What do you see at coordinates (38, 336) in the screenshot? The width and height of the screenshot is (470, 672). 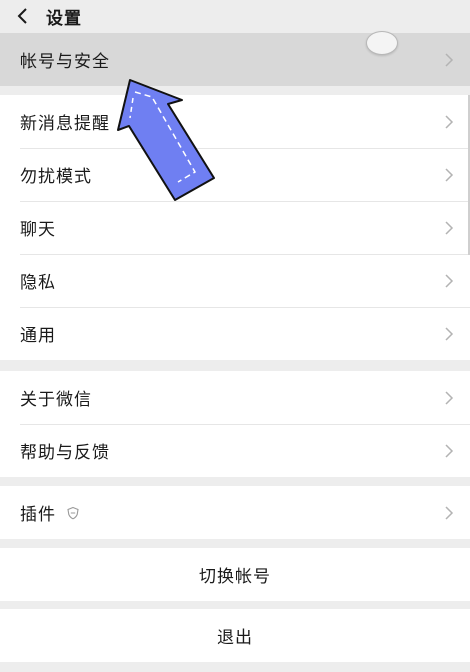 I see `settings-item-label: 通用` at bounding box center [38, 336].